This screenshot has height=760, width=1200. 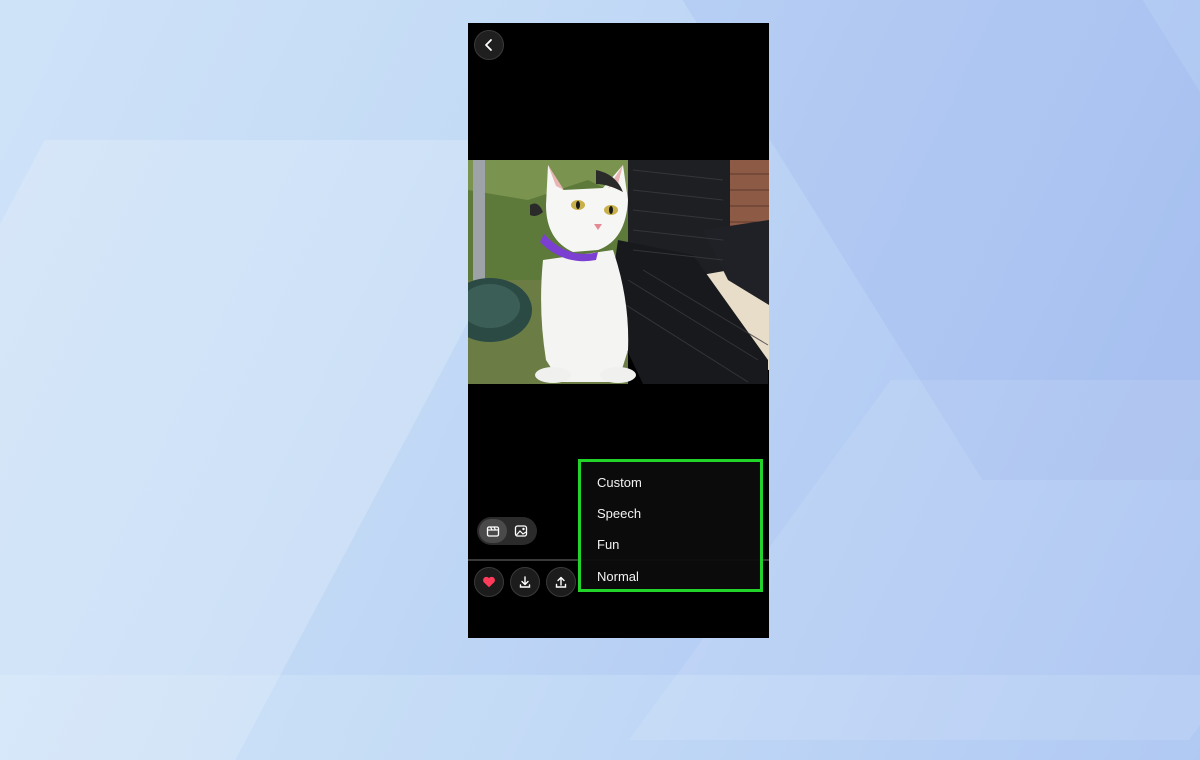 I want to click on back-button, so click(x=489, y=45).